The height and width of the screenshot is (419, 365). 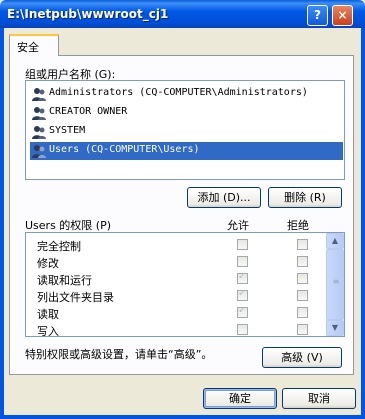 I want to click on user-name: SYSTEM, so click(x=67, y=130).